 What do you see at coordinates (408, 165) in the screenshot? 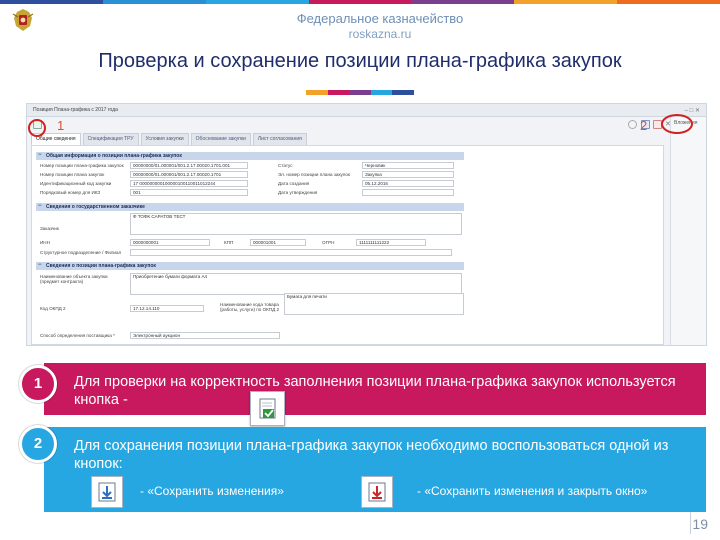
I see `status-field: Черновик` at bounding box center [408, 165].